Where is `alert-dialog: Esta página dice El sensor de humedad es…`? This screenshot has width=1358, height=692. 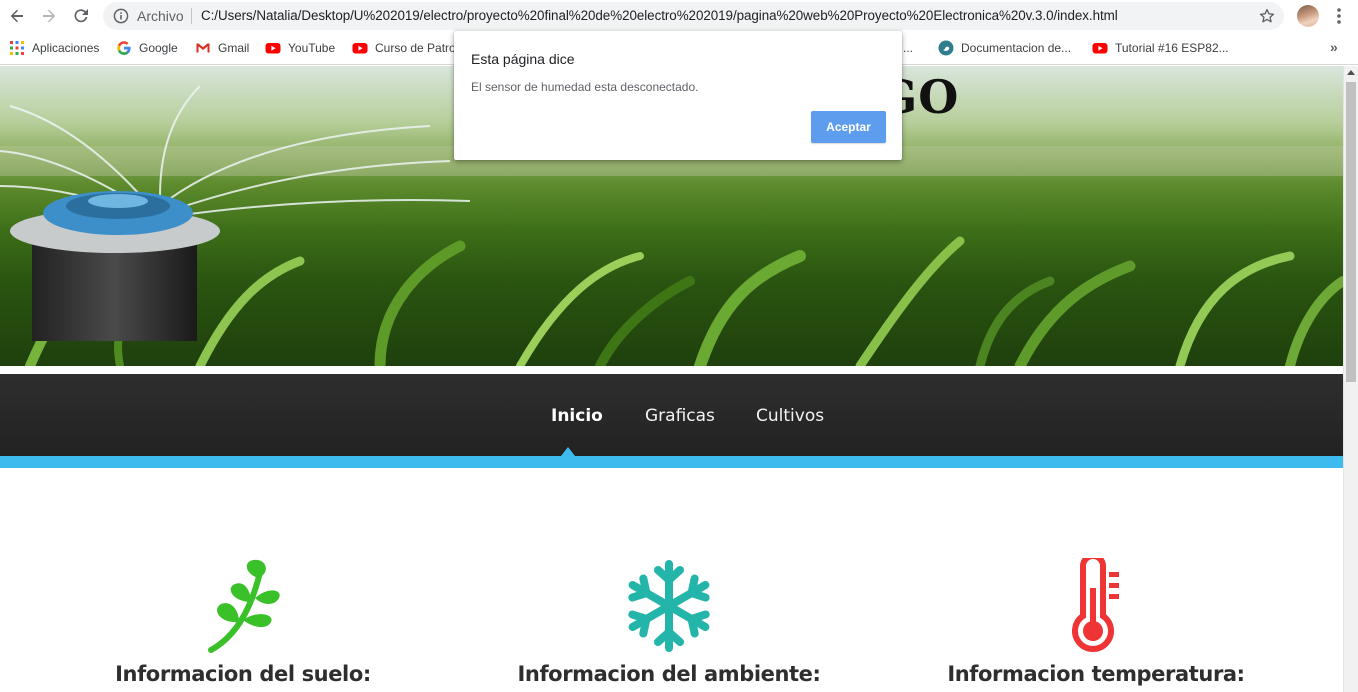 alert-dialog: Esta página dice El sensor de humedad es… is located at coordinates (678, 95).